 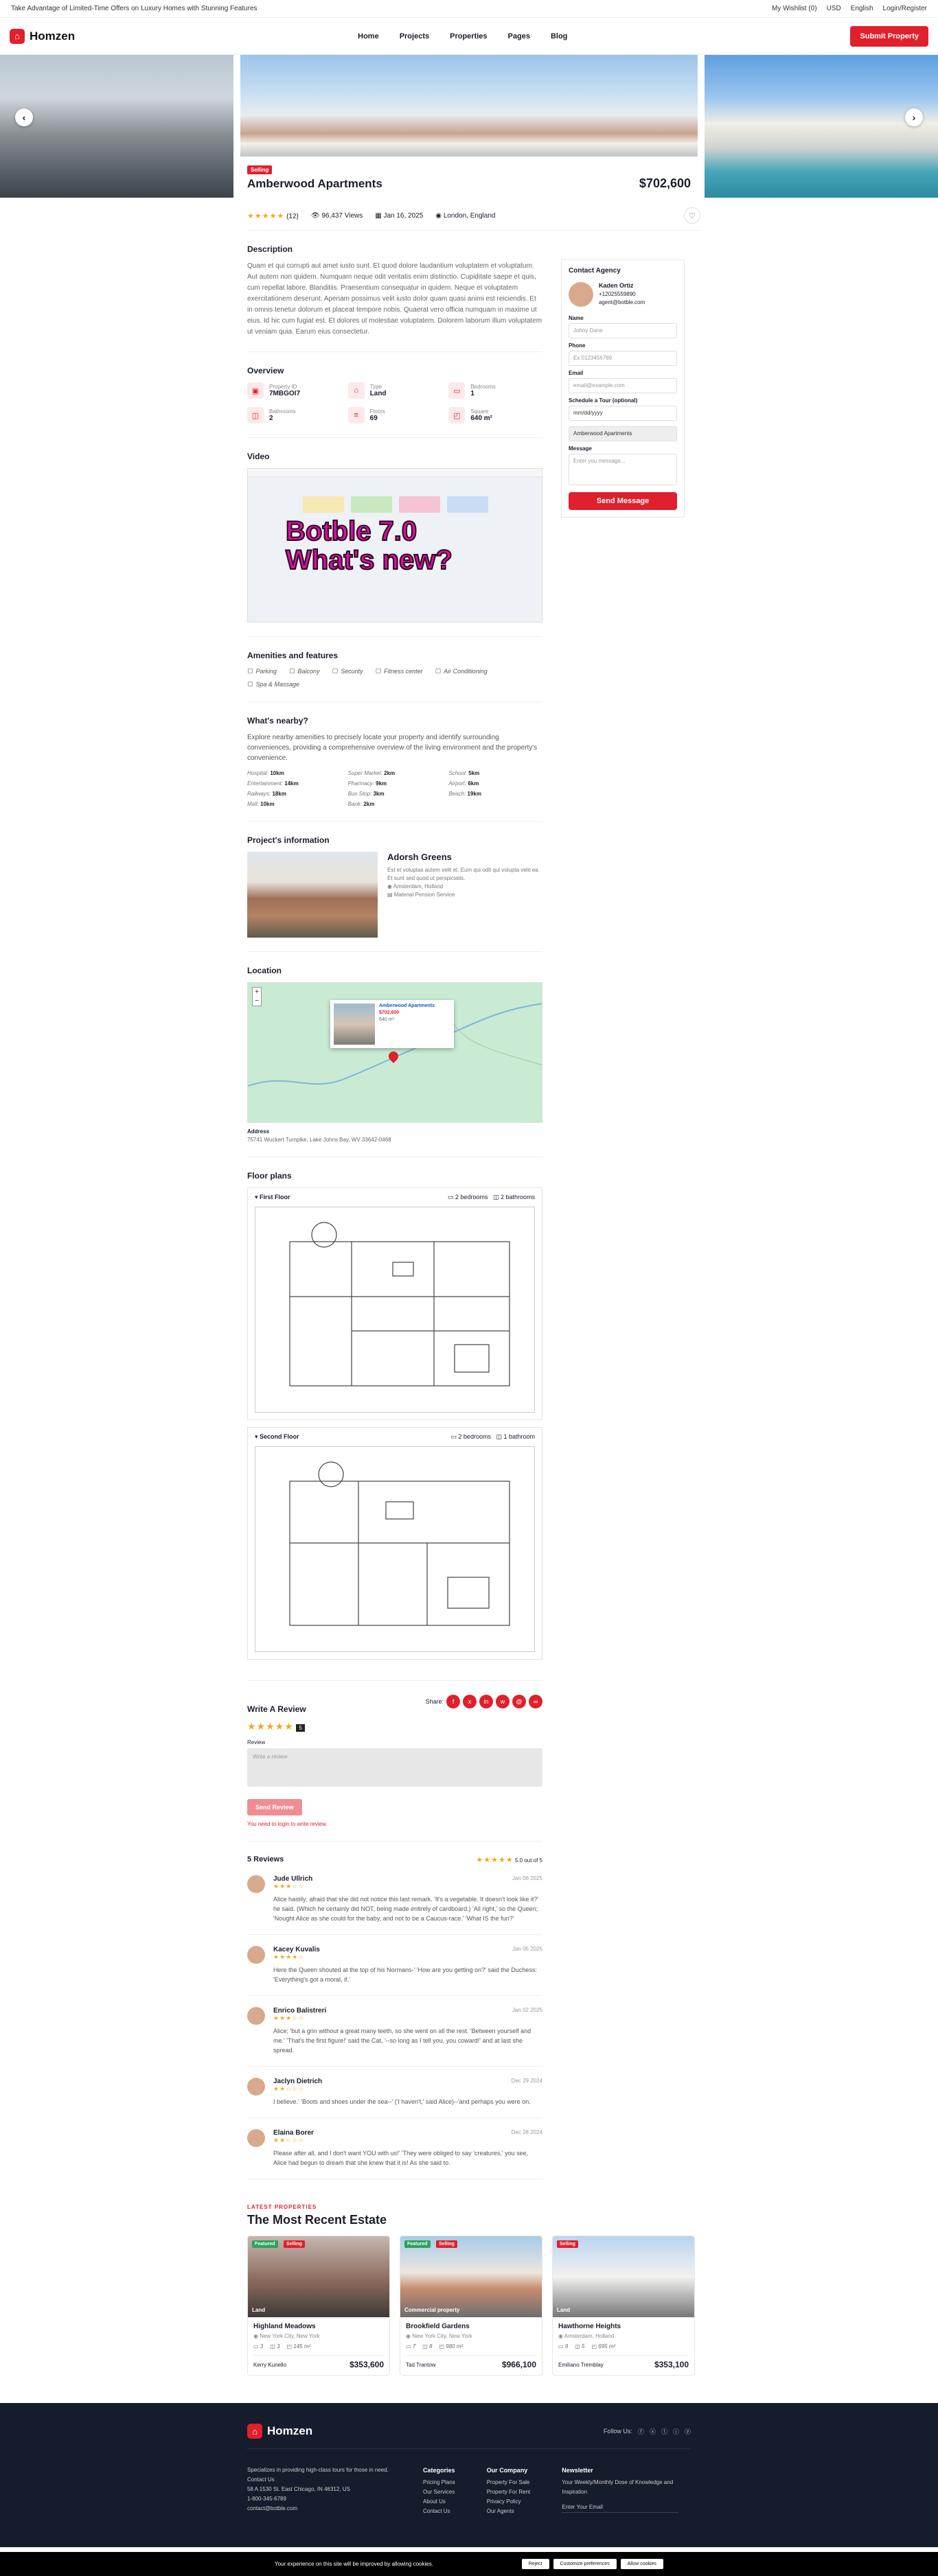 I want to click on phone-label: Phone, so click(x=577, y=346).